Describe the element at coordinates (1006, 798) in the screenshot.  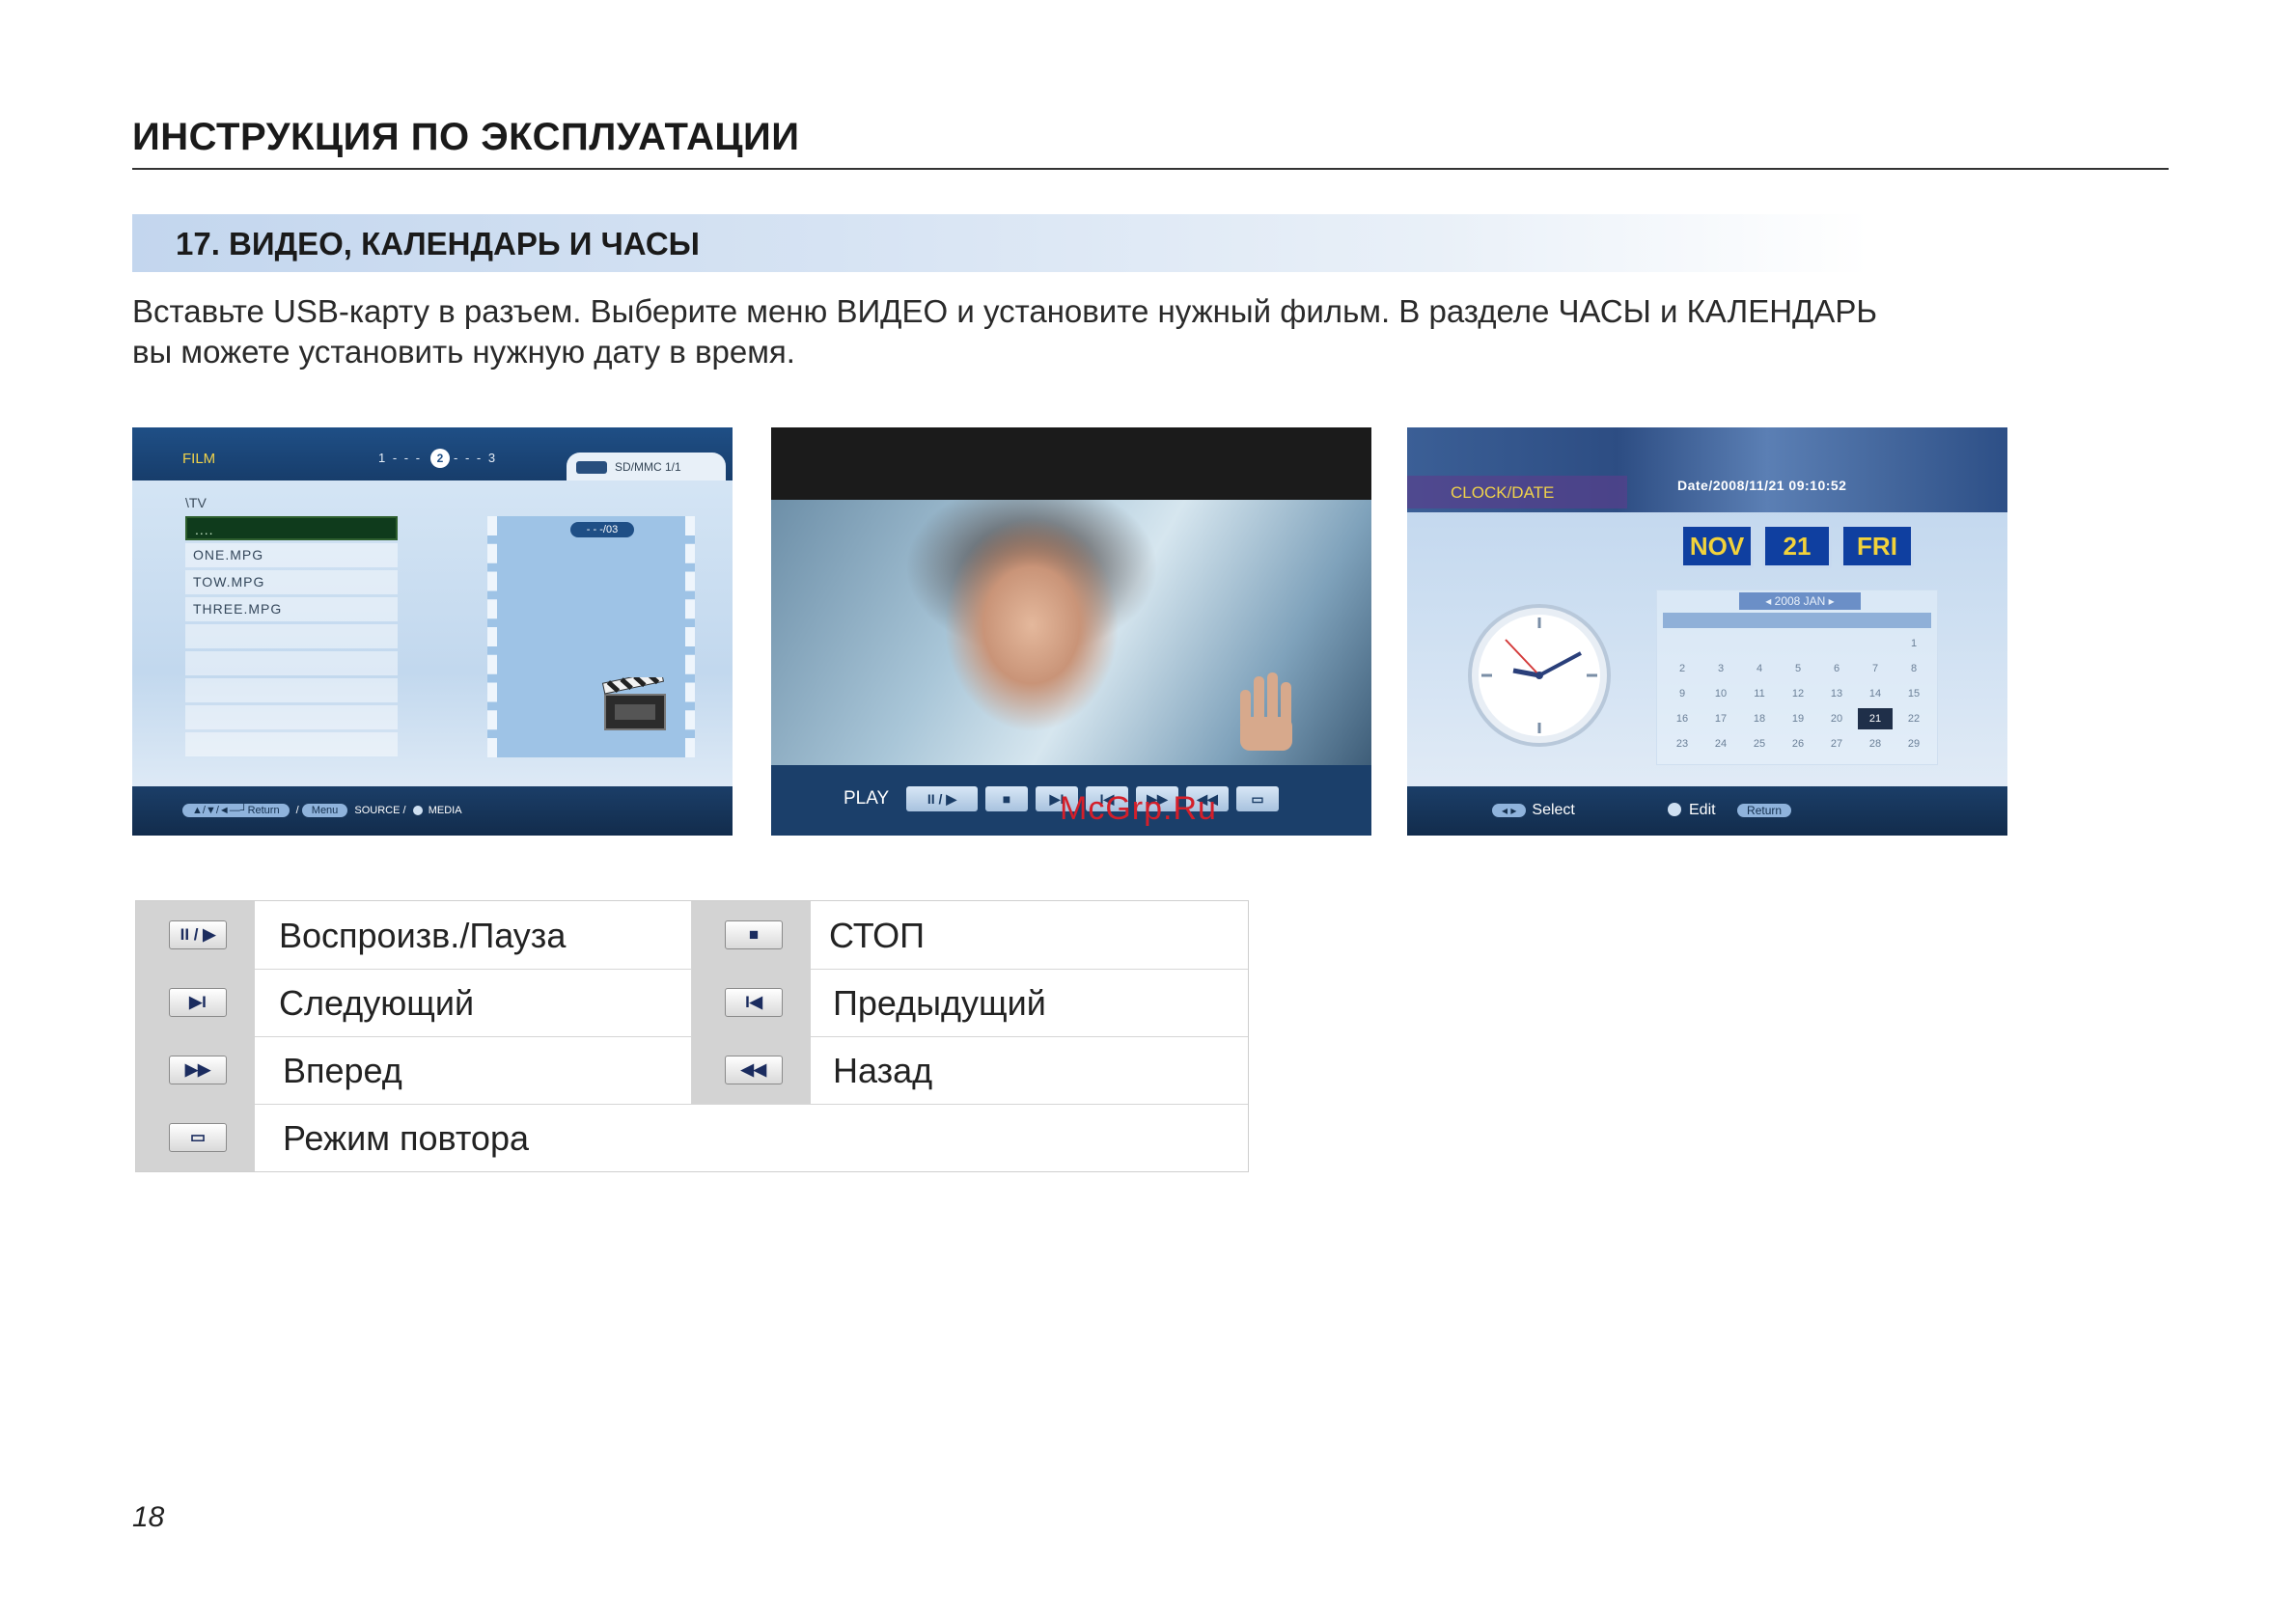
I see `stop-button: ■` at that location.